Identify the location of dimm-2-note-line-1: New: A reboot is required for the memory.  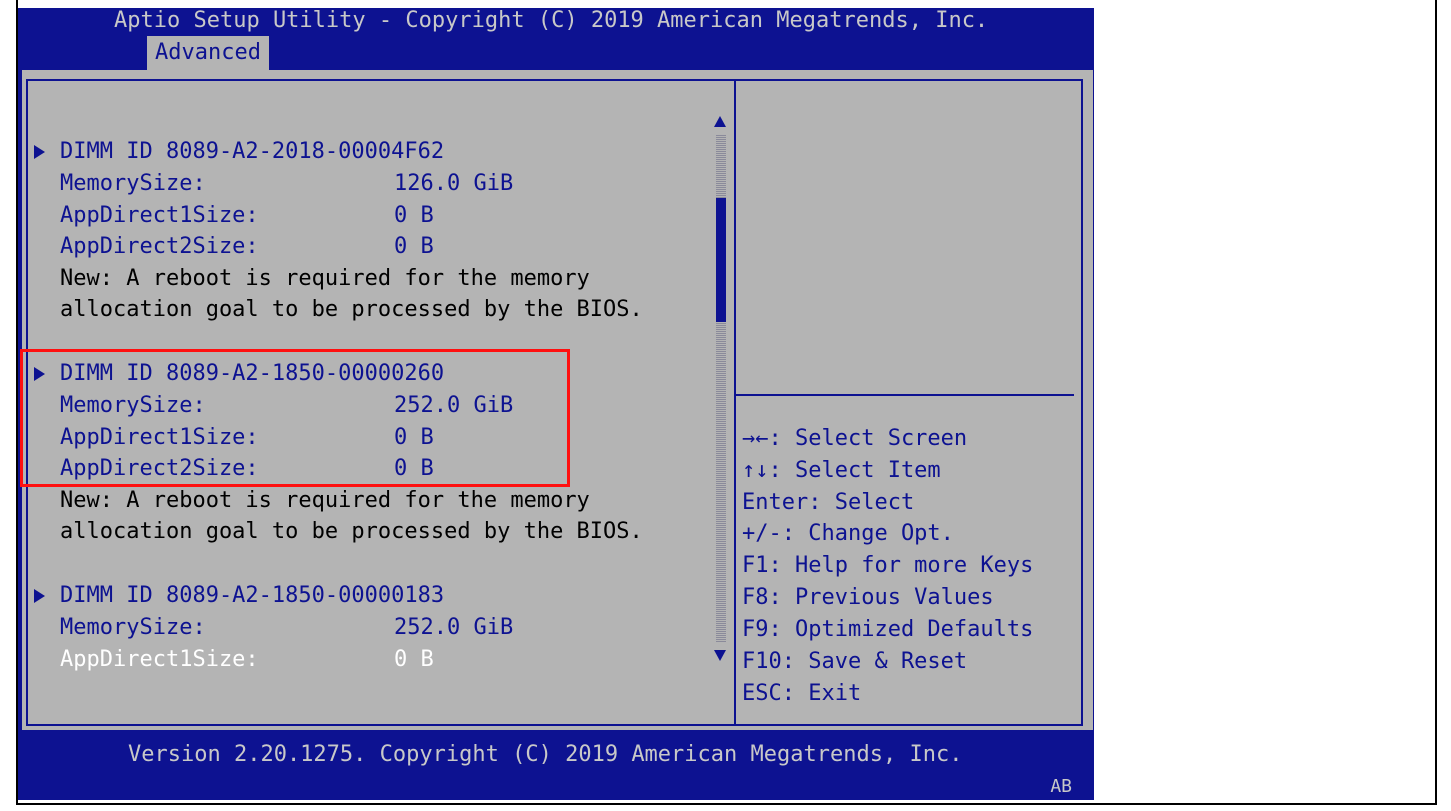
(325, 500).